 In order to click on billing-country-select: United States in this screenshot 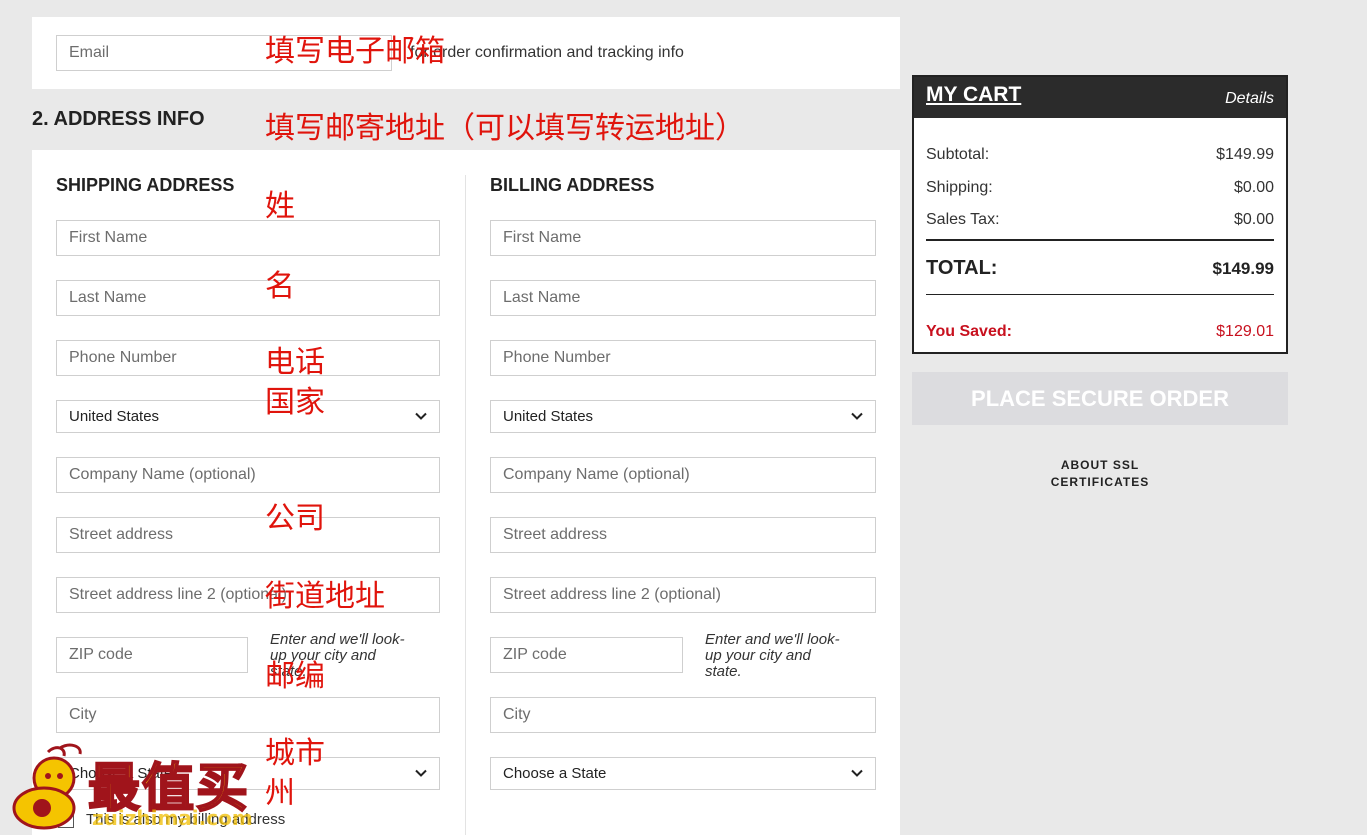, I will do `click(683, 416)`.